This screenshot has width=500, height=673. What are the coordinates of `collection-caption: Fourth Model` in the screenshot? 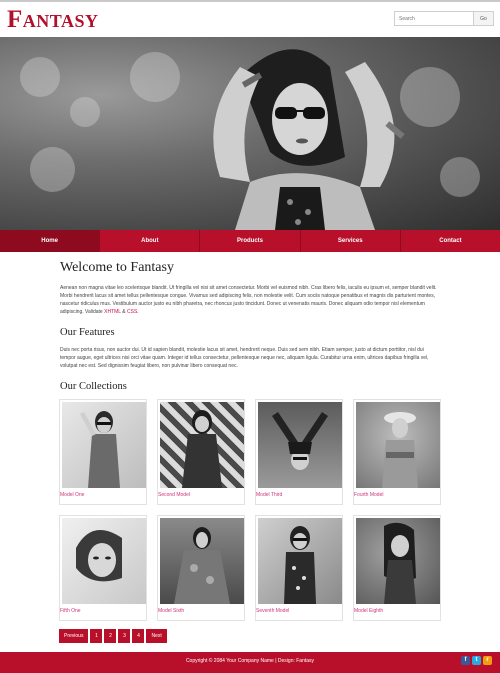 It's located at (368, 495).